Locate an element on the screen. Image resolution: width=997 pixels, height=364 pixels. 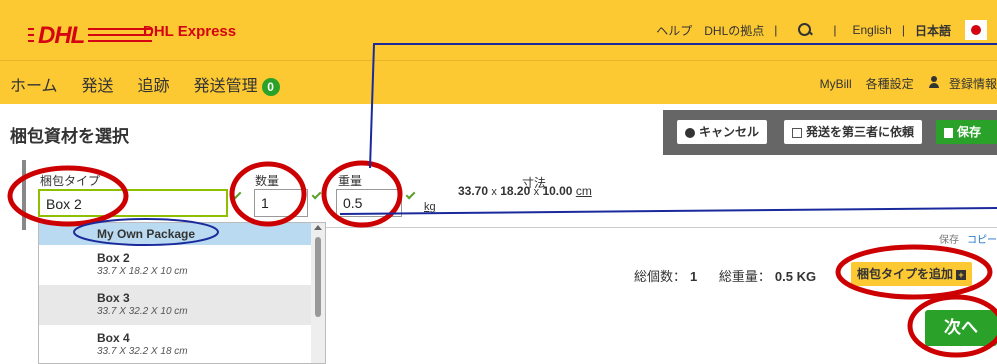
option-name: Box 2 is located at coordinates (113, 258).